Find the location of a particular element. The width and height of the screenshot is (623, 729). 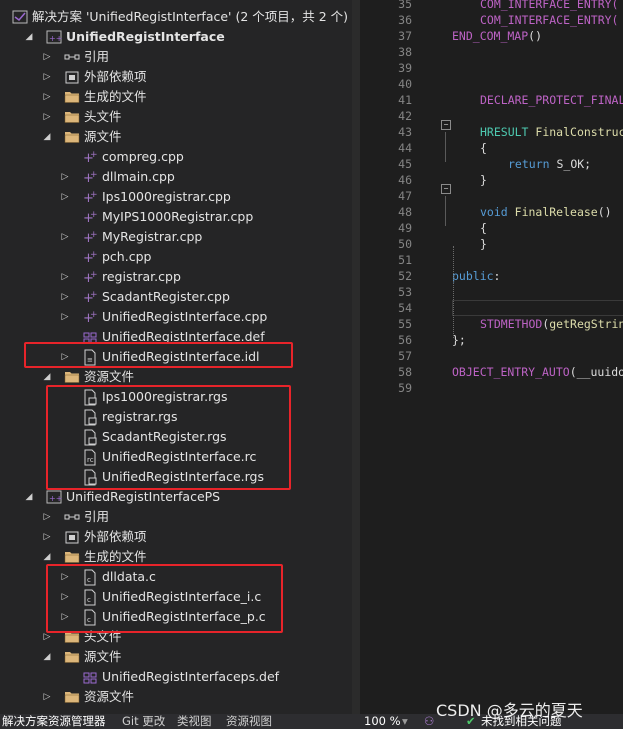

code-line: 40 is located at coordinates (491, 84).